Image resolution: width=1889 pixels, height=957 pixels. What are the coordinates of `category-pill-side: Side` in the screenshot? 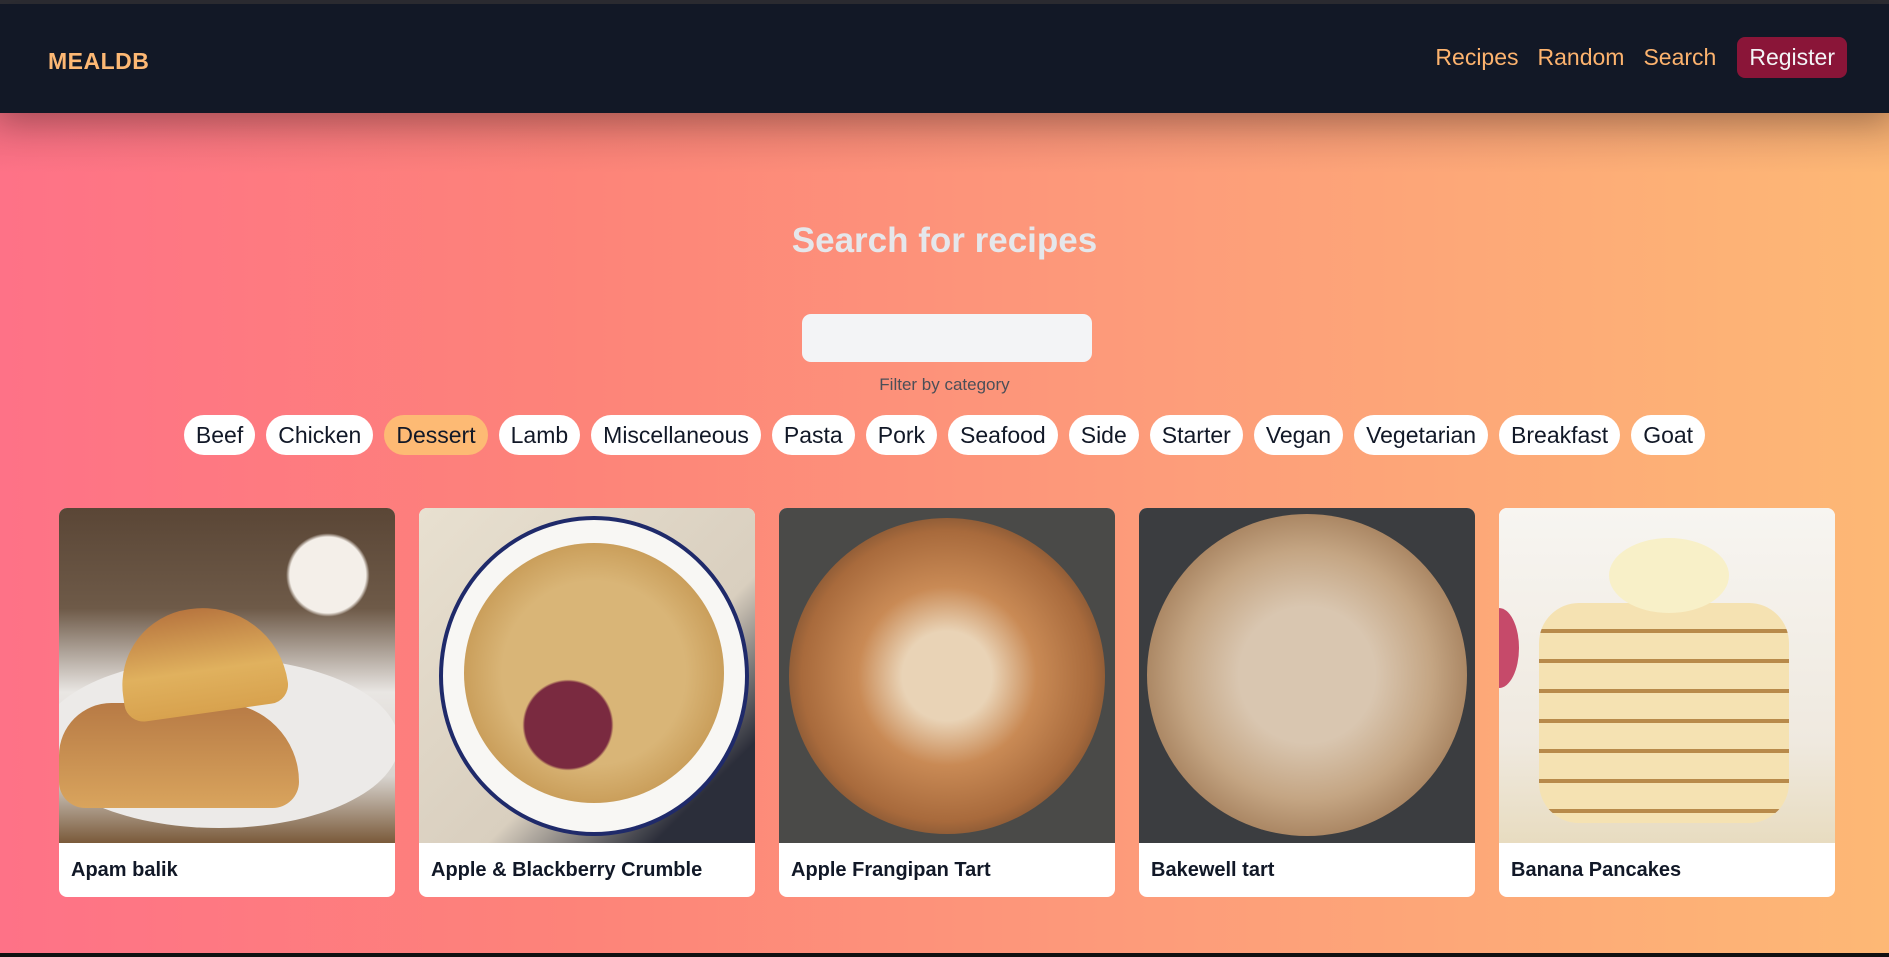 It's located at (1103, 435).